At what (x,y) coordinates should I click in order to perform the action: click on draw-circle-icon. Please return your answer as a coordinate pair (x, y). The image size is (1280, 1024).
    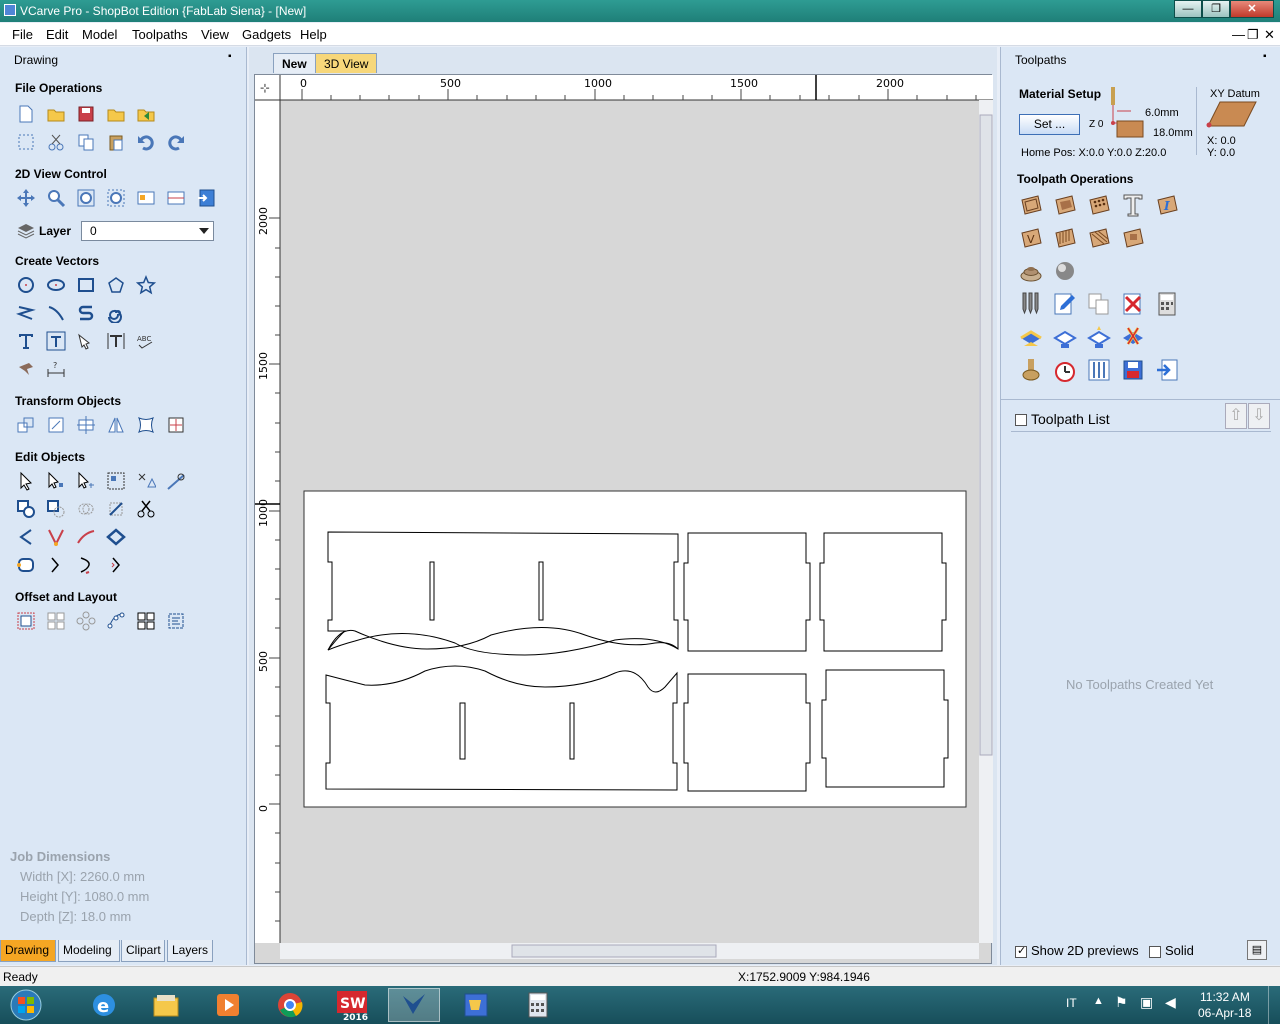
    Looking at the image, I should click on (26, 285).